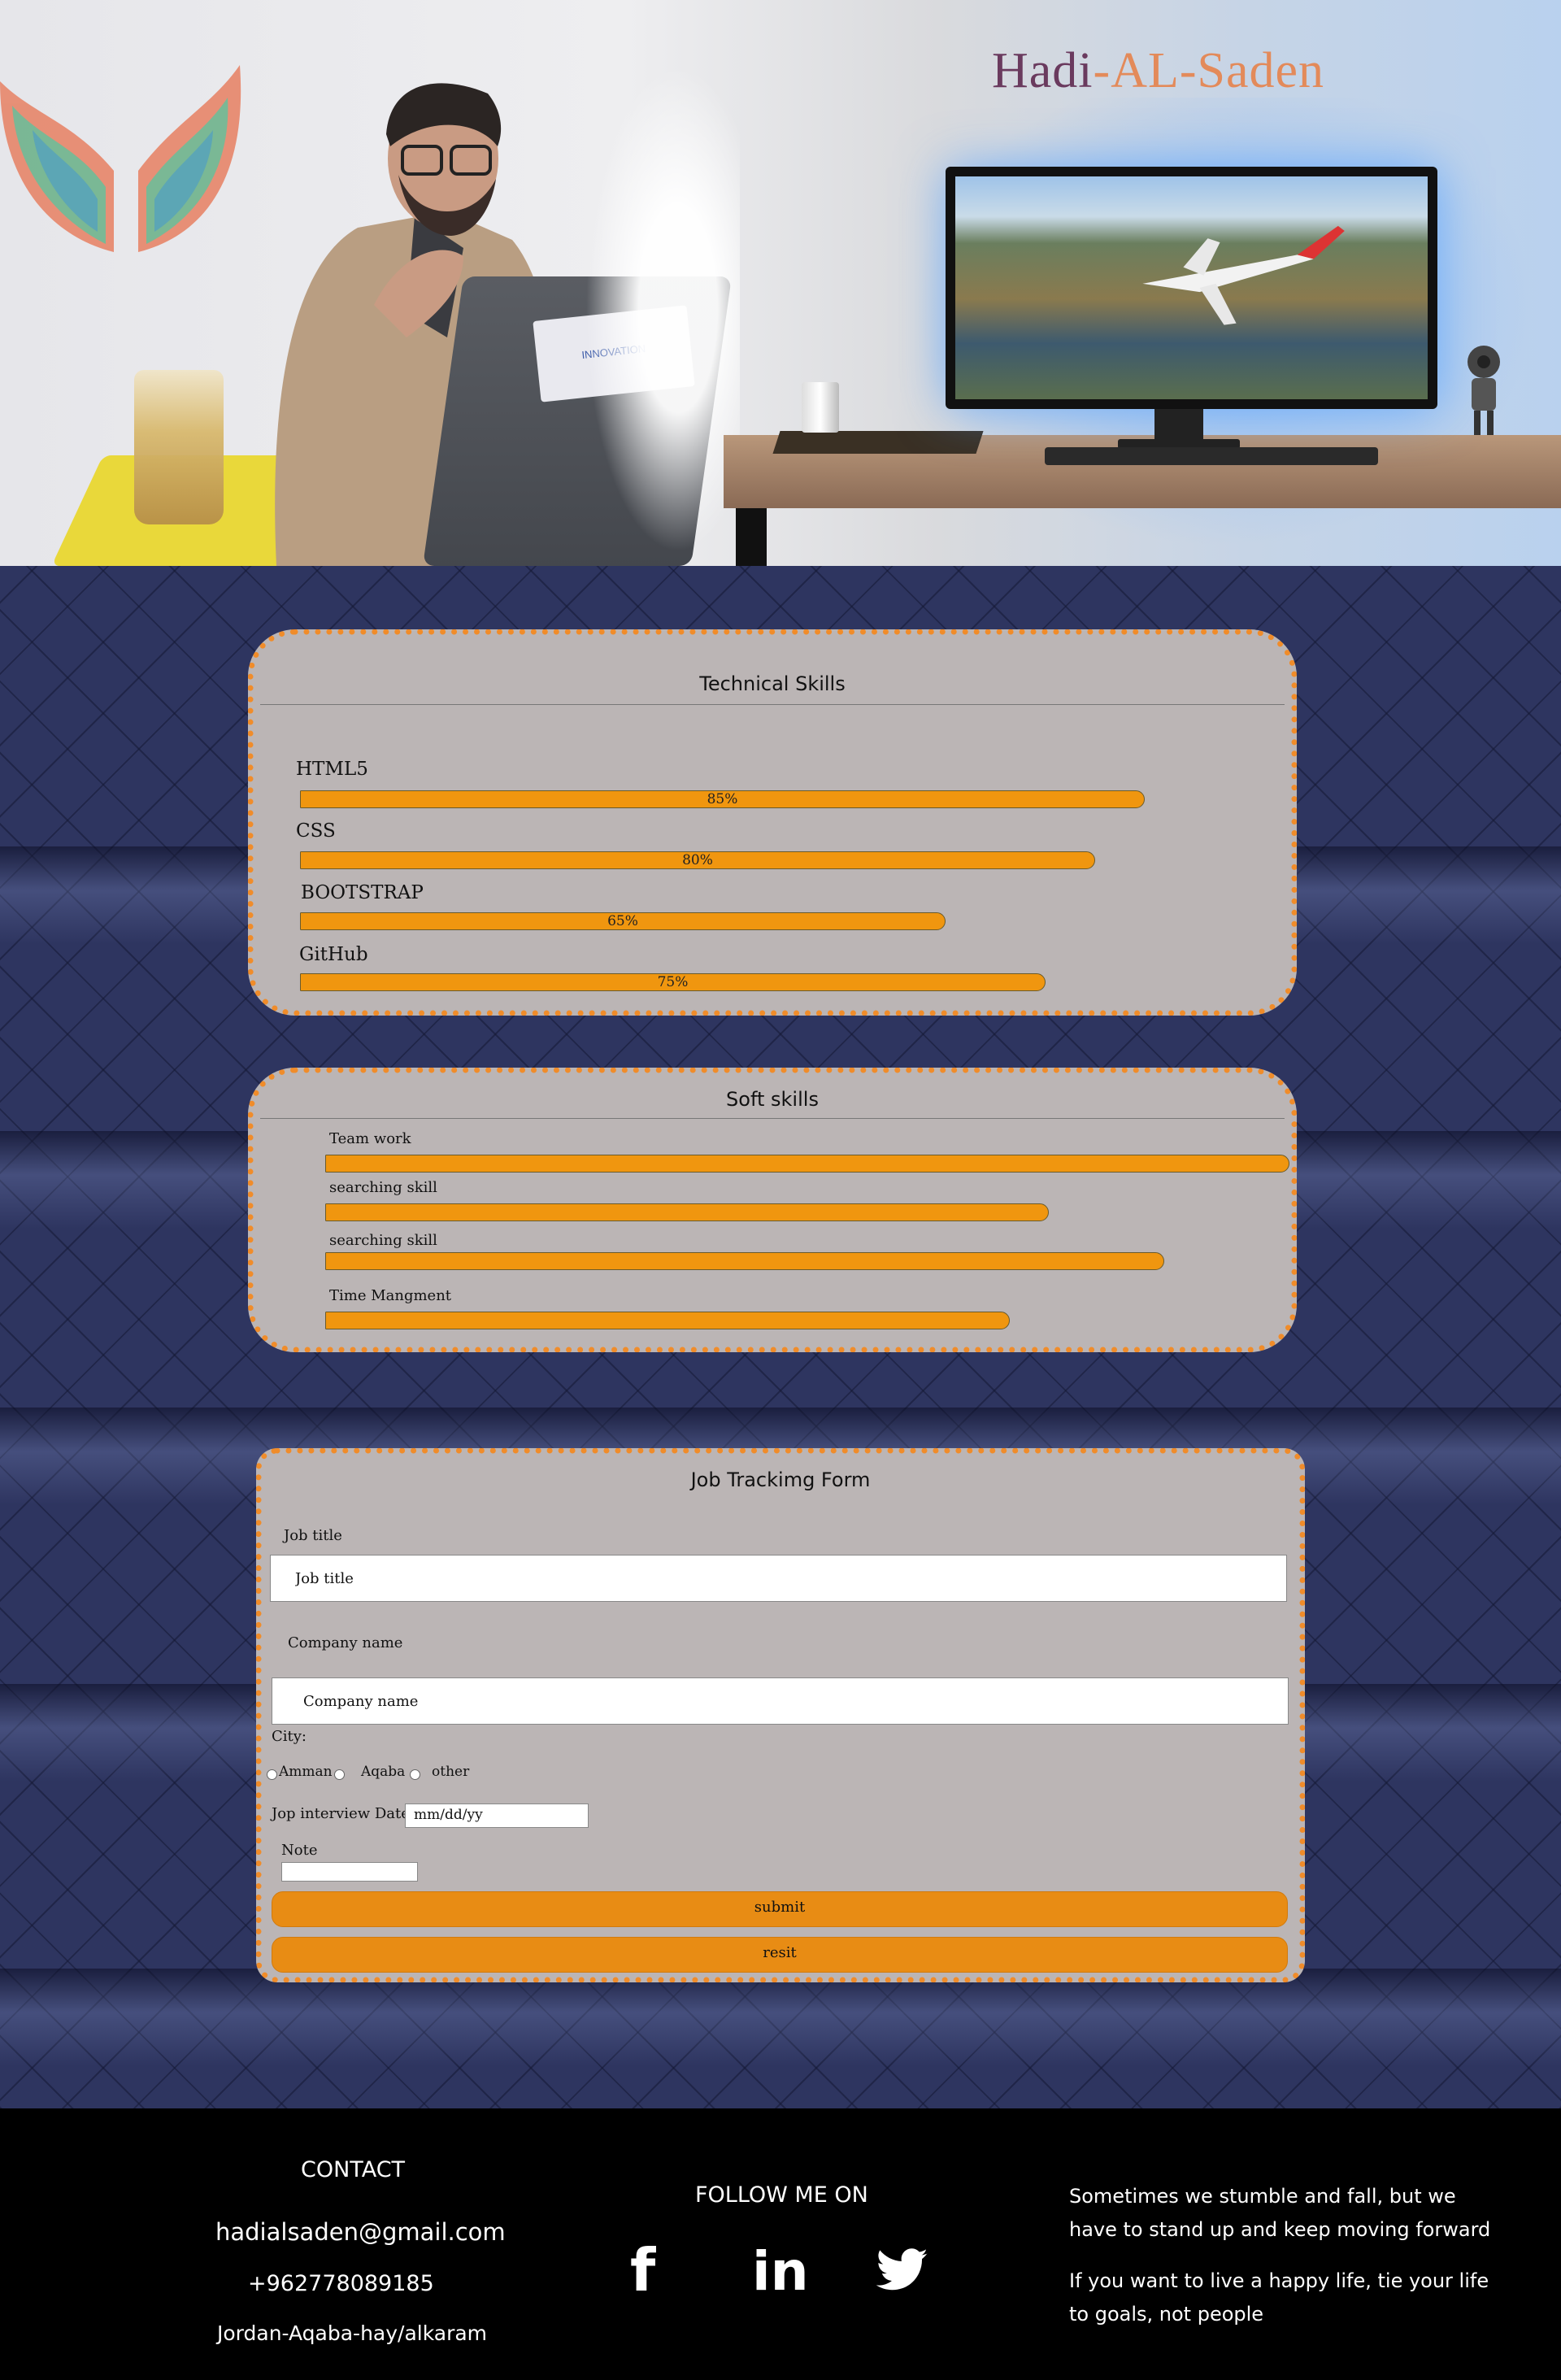 The image size is (1561, 2380). I want to click on iced-drink-cup, so click(179, 447).